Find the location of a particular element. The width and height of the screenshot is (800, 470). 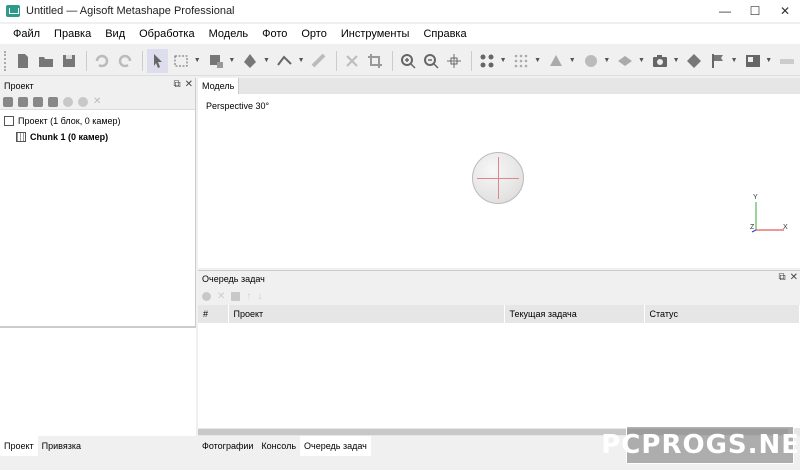

menu-tools: Инструменты is located at coordinates (375, 34).